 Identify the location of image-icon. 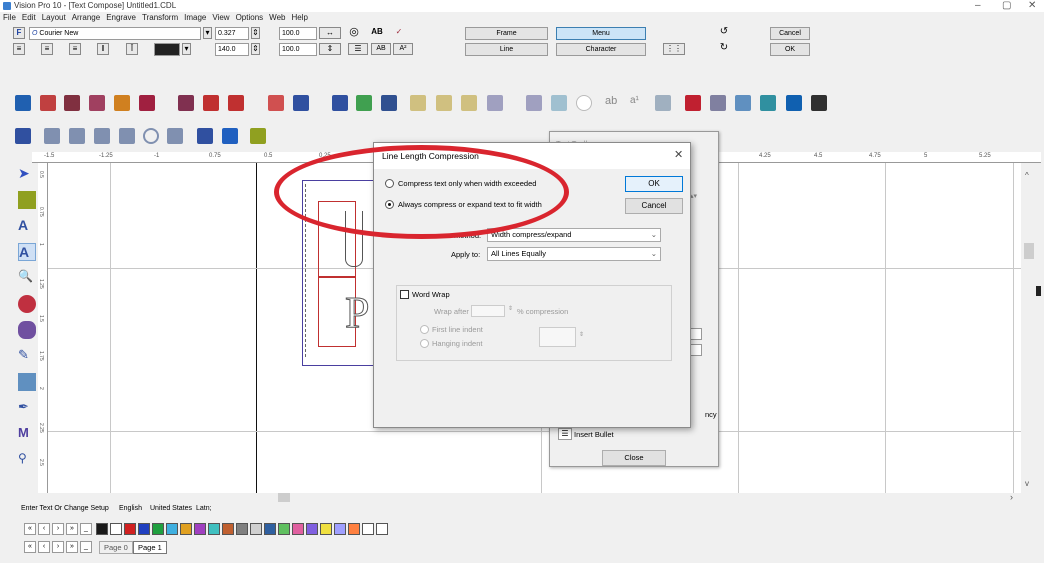
(364, 103).